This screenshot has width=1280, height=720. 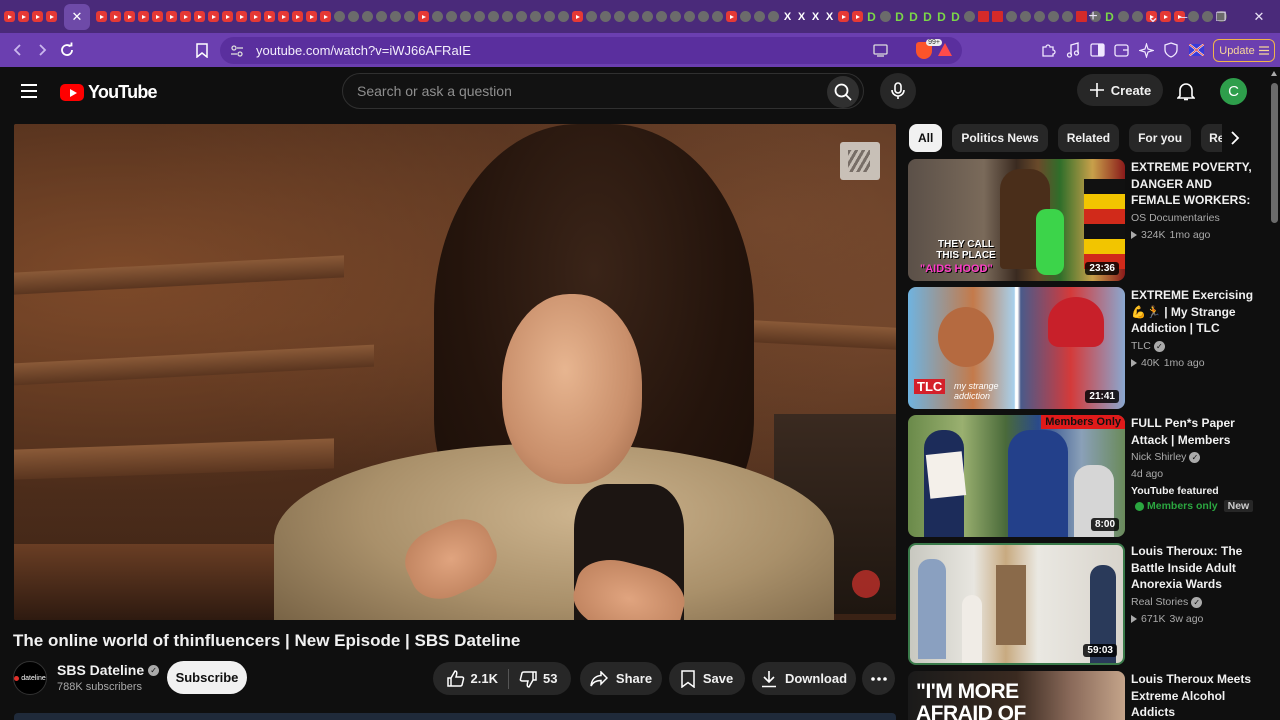 I want to click on recommendation-channel: OS Documentaries, so click(x=1175, y=218).